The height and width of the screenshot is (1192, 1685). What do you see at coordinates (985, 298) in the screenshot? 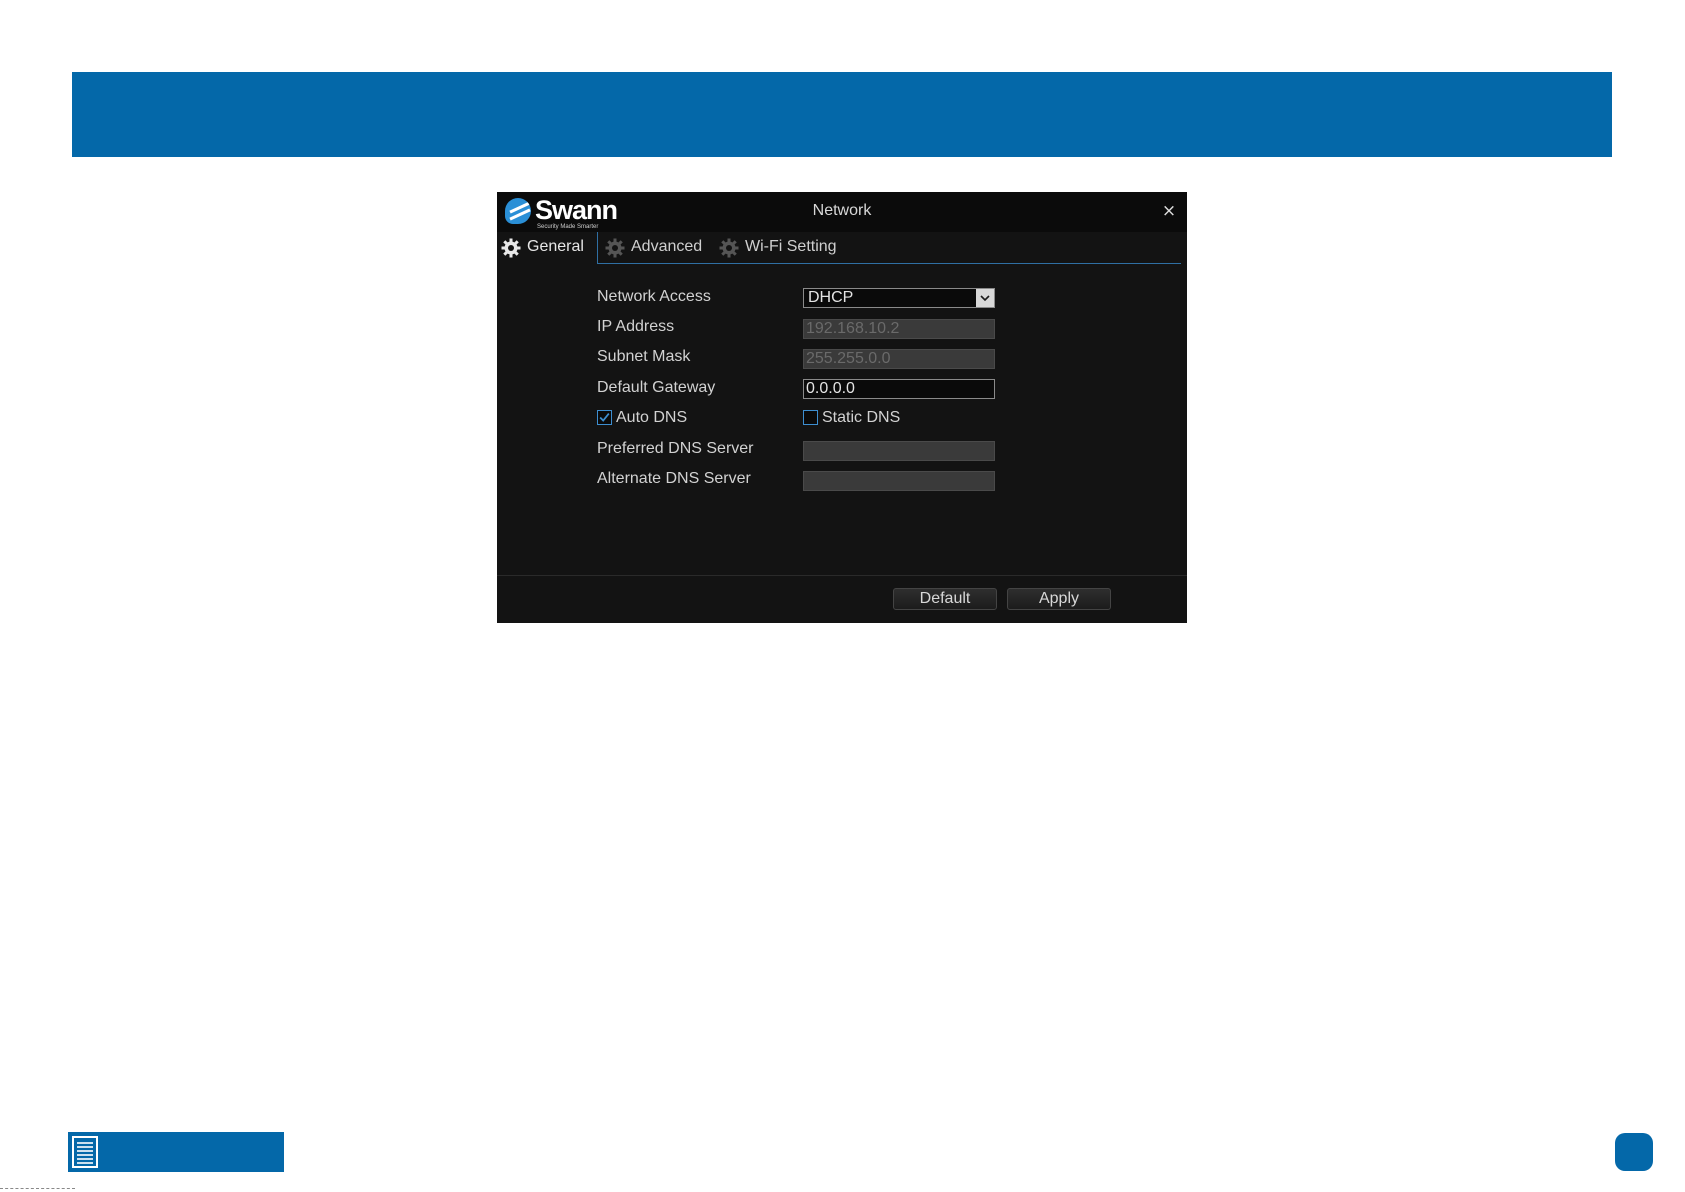
I see `chevron-down-icon` at bounding box center [985, 298].